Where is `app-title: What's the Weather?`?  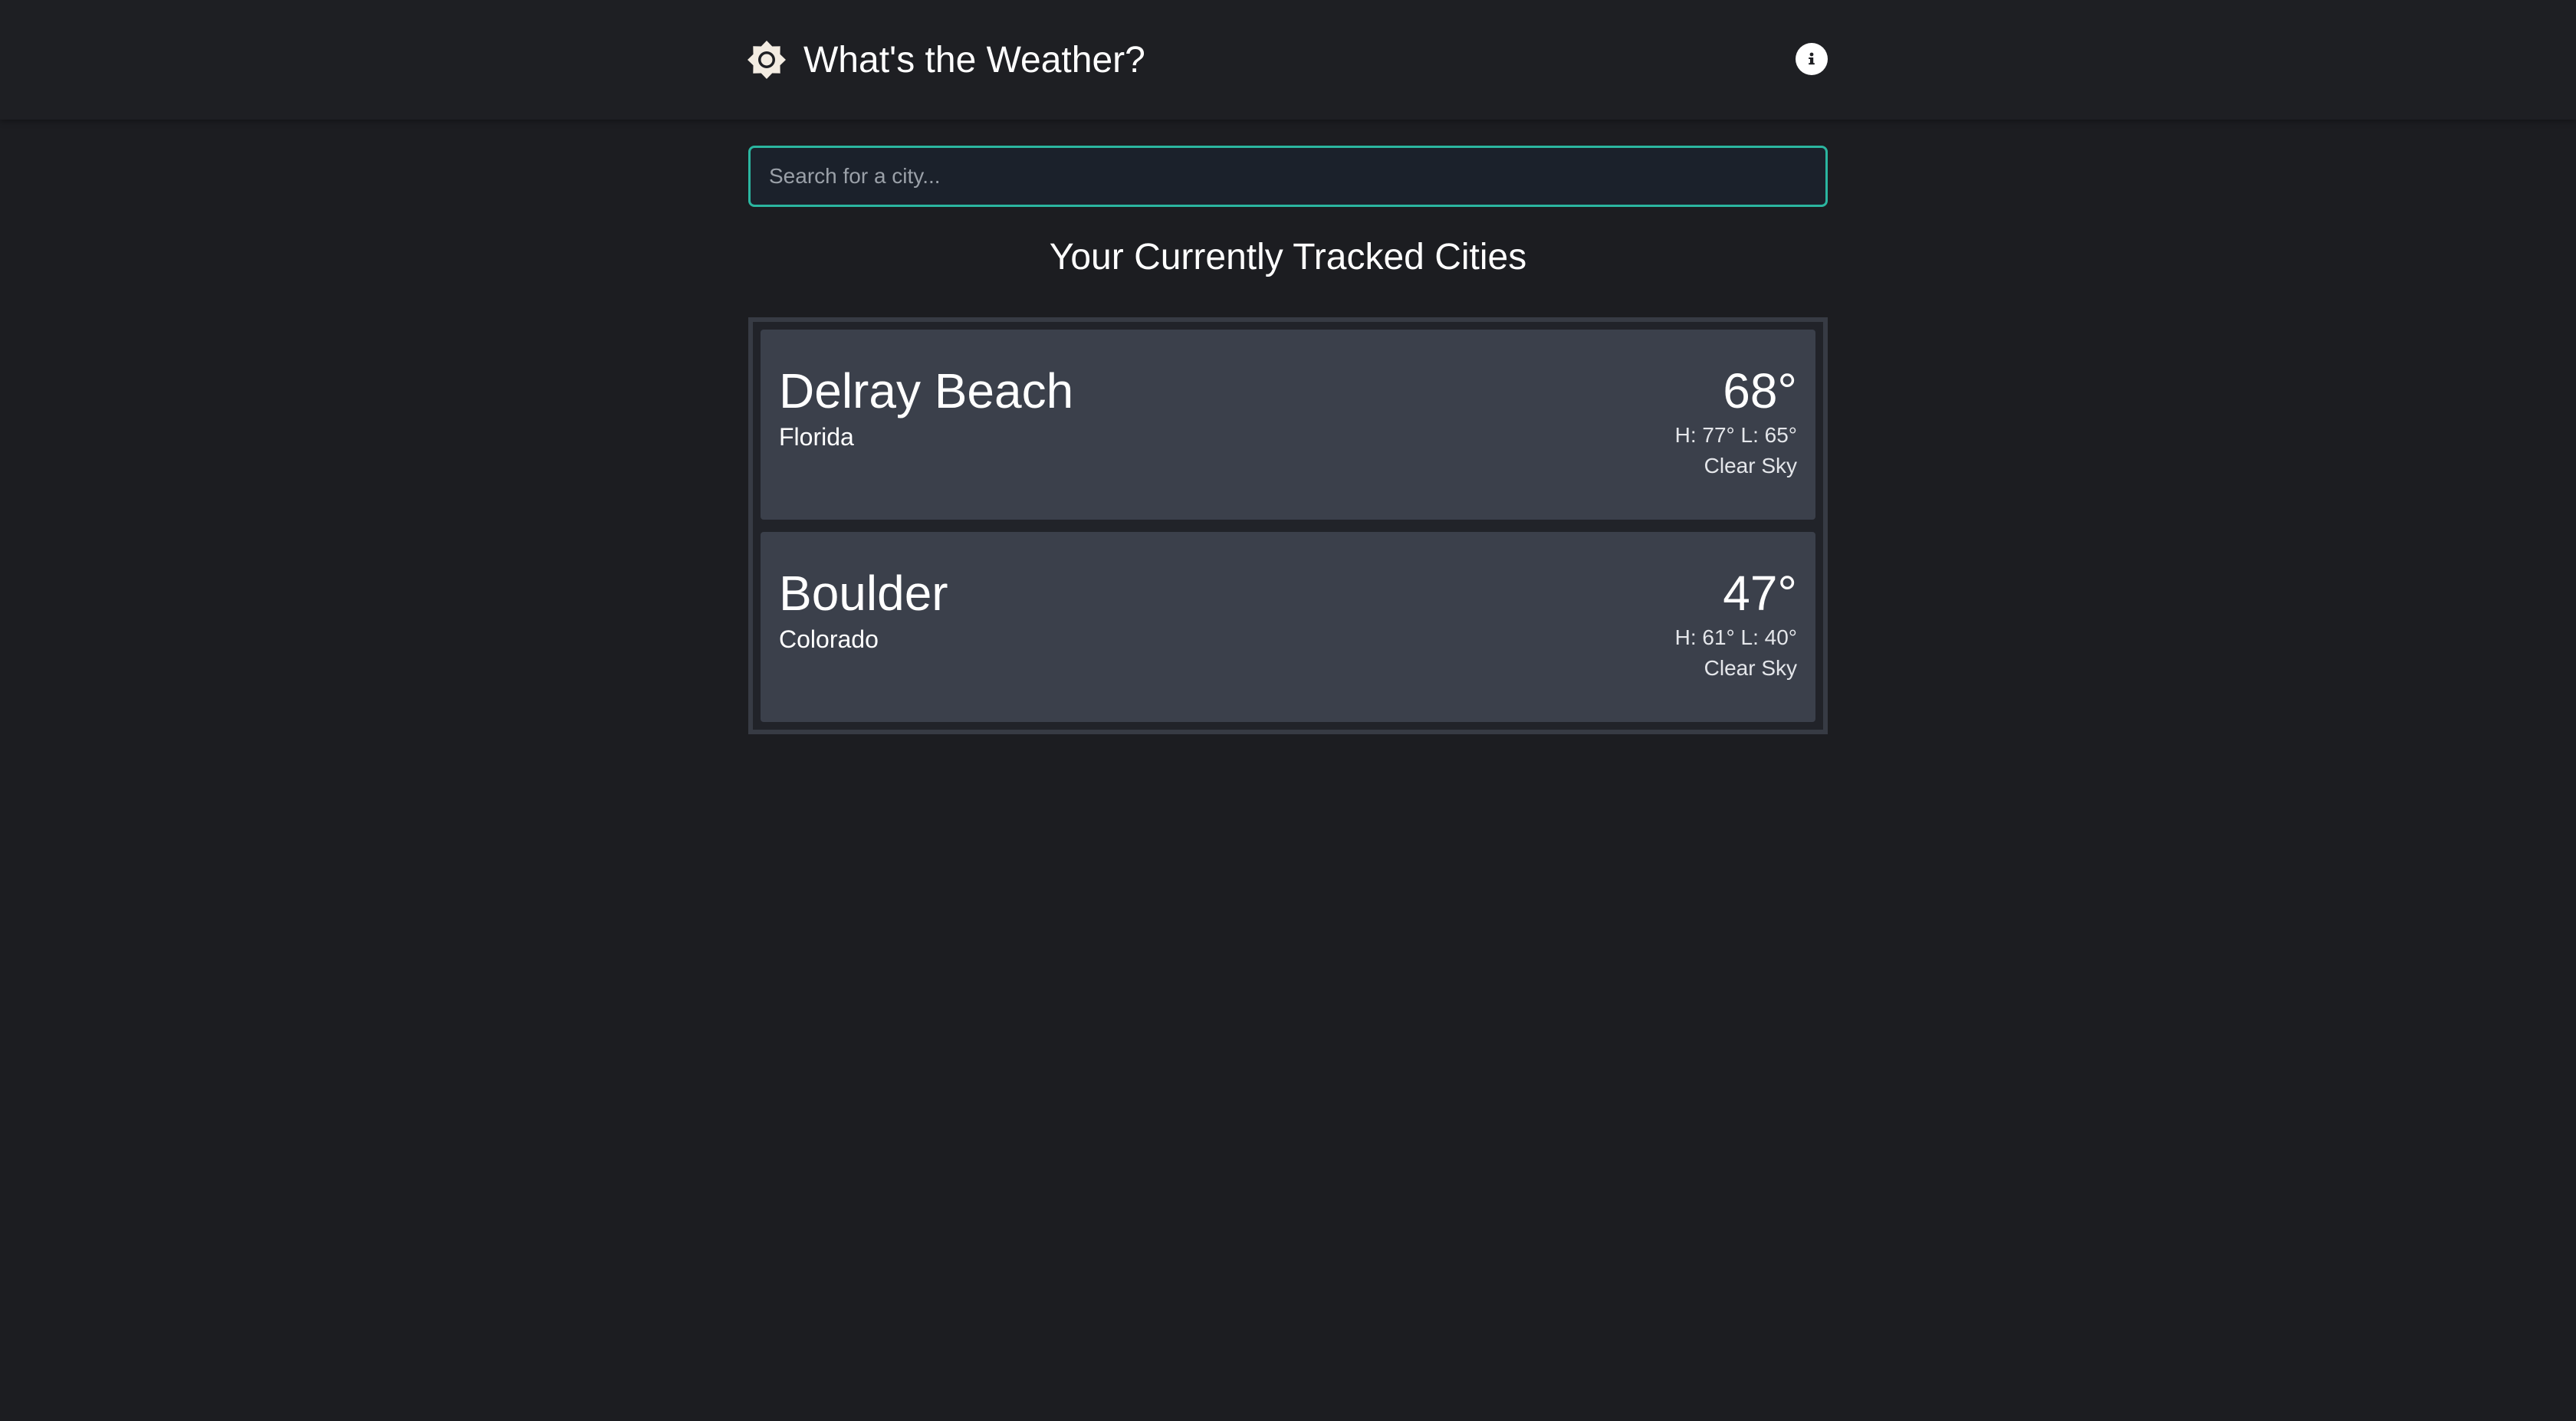
app-title: What's the Weather? is located at coordinates (974, 59).